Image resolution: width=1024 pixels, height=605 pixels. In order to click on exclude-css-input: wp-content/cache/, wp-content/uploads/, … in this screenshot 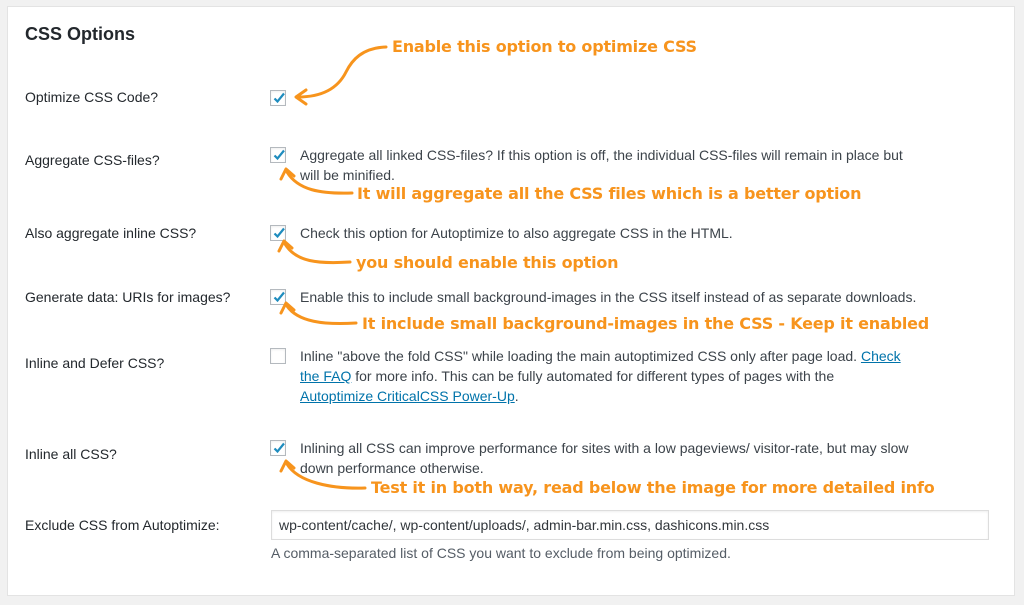, I will do `click(630, 525)`.